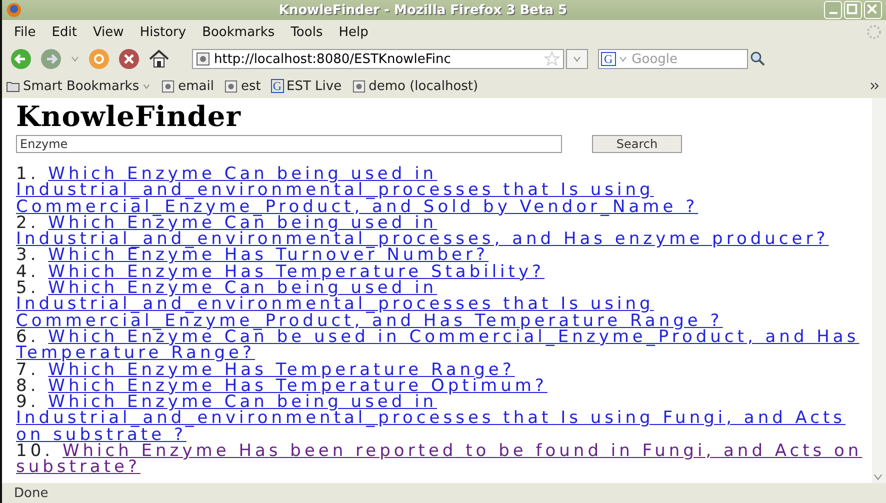  I want to click on reload-icon, so click(99, 59).